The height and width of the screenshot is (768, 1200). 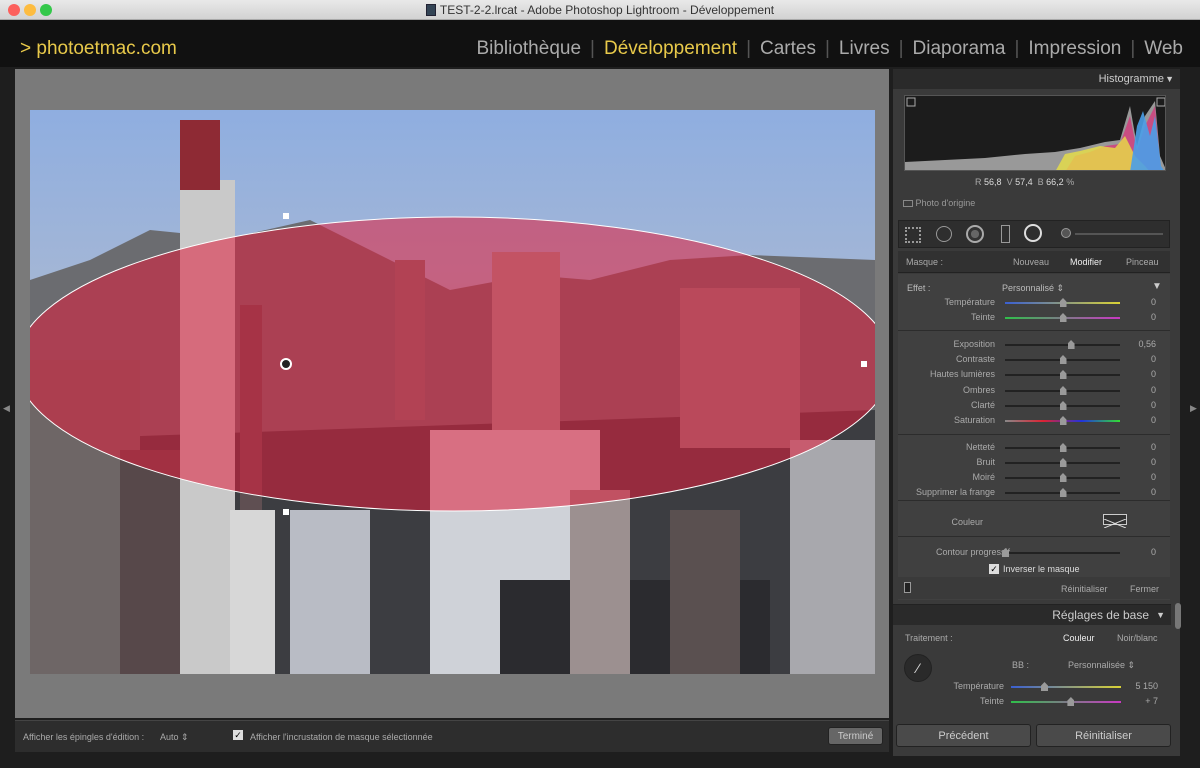 I want to click on panel-scrollbar, so click(x=1178, y=616).